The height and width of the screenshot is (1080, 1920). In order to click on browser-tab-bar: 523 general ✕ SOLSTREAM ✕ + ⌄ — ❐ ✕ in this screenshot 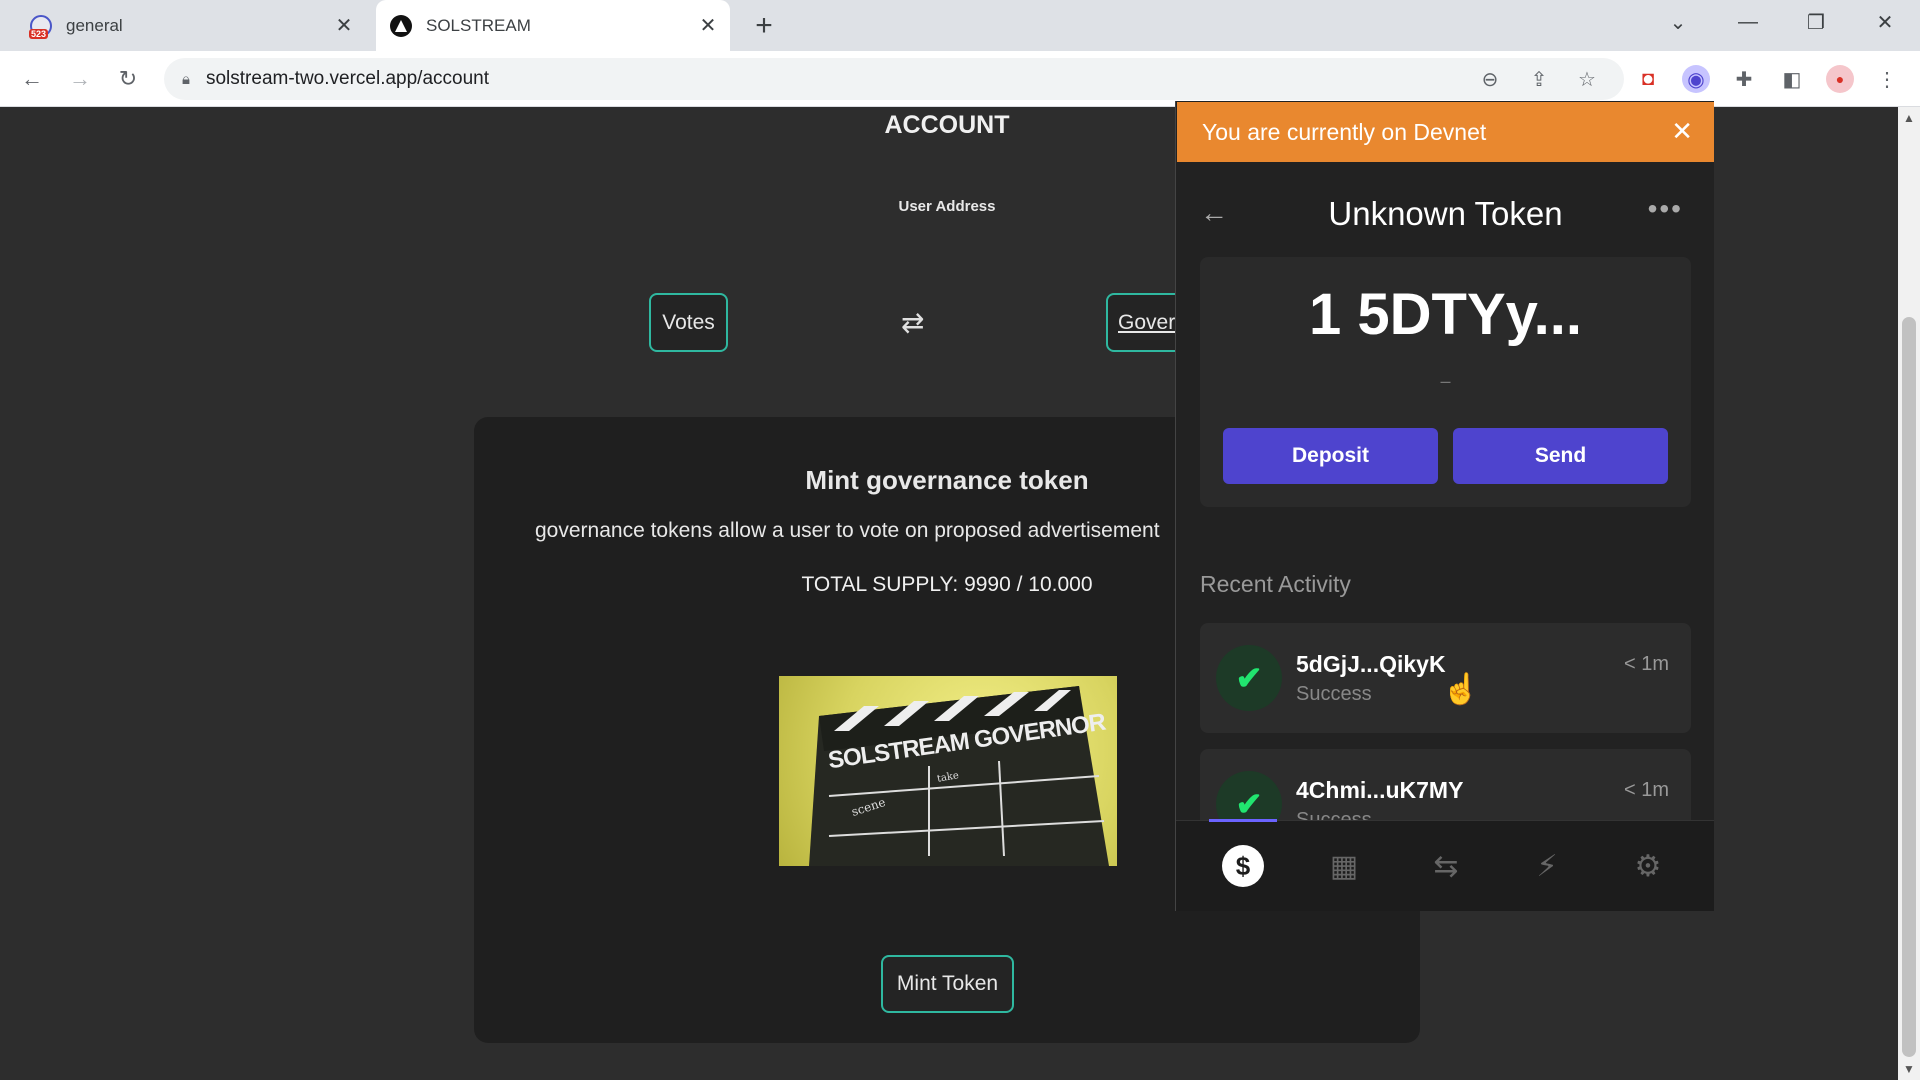, I will do `click(960, 25)`.